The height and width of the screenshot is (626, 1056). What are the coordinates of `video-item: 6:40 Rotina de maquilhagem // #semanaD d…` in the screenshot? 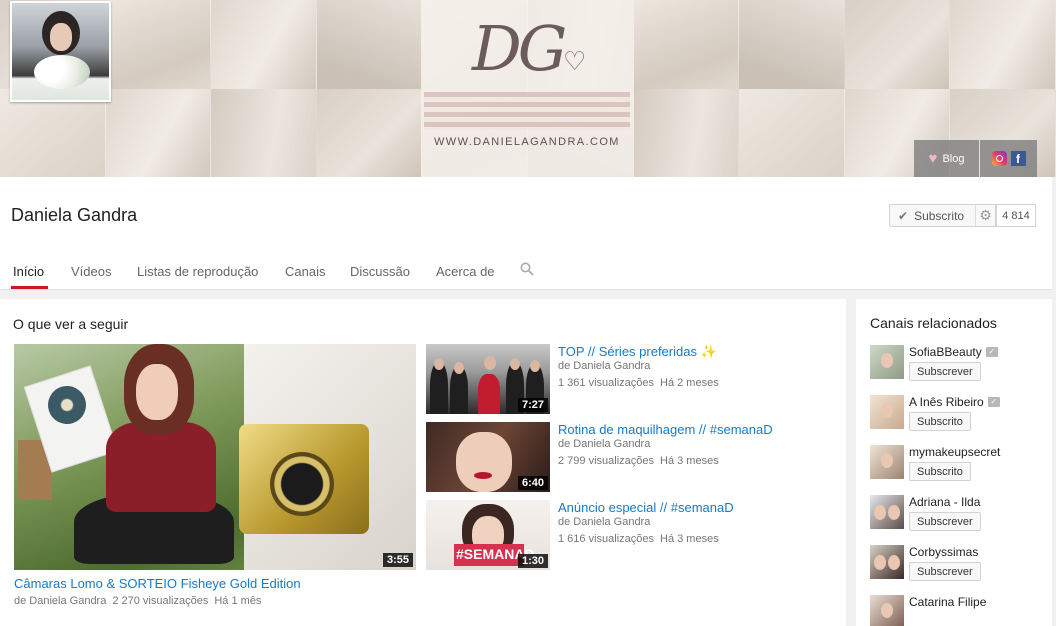 It's located at (631, 458).